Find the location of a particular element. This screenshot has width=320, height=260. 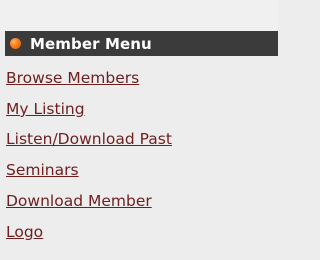

browse-members-link: Browse Members is located at coordinates (72, 78).